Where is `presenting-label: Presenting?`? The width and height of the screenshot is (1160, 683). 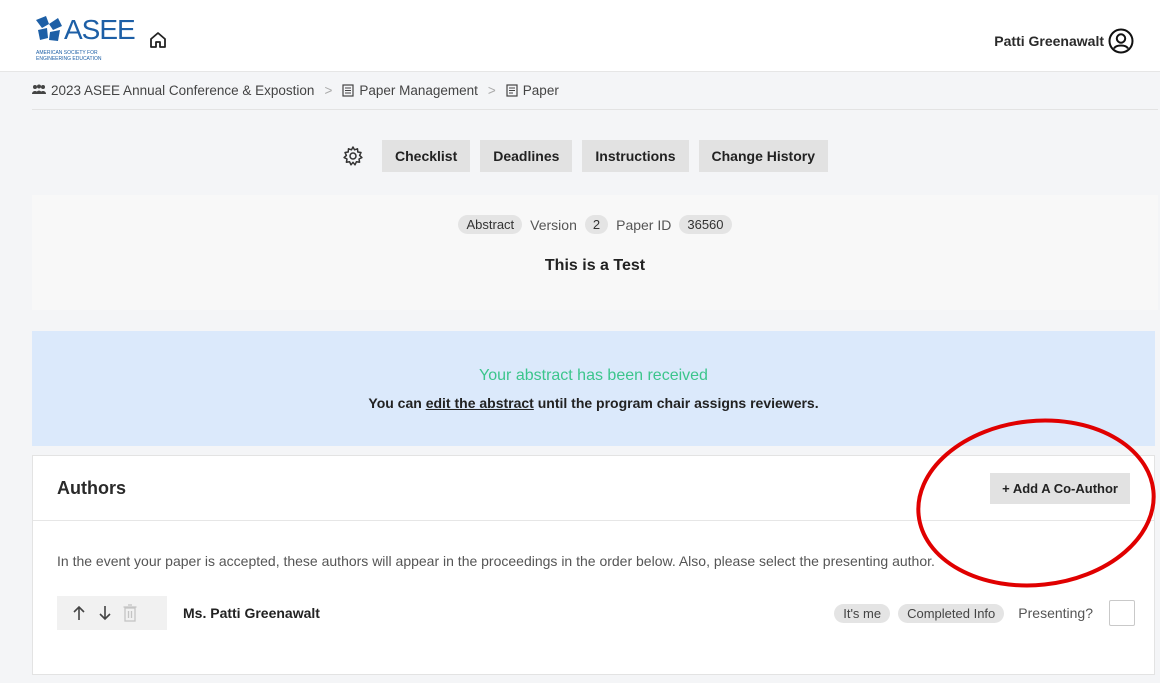 presenting-label: Presenting? is located at coordinates (1055, 613).